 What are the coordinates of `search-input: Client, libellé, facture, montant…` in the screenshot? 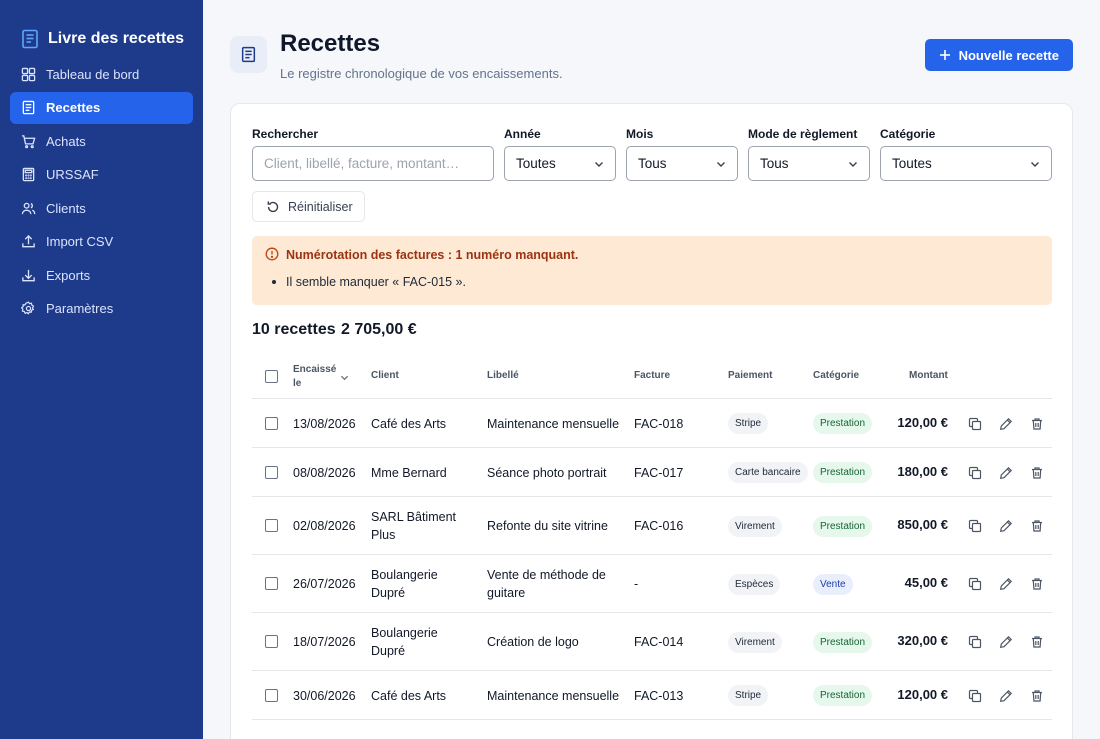 It's located at (373, 163).